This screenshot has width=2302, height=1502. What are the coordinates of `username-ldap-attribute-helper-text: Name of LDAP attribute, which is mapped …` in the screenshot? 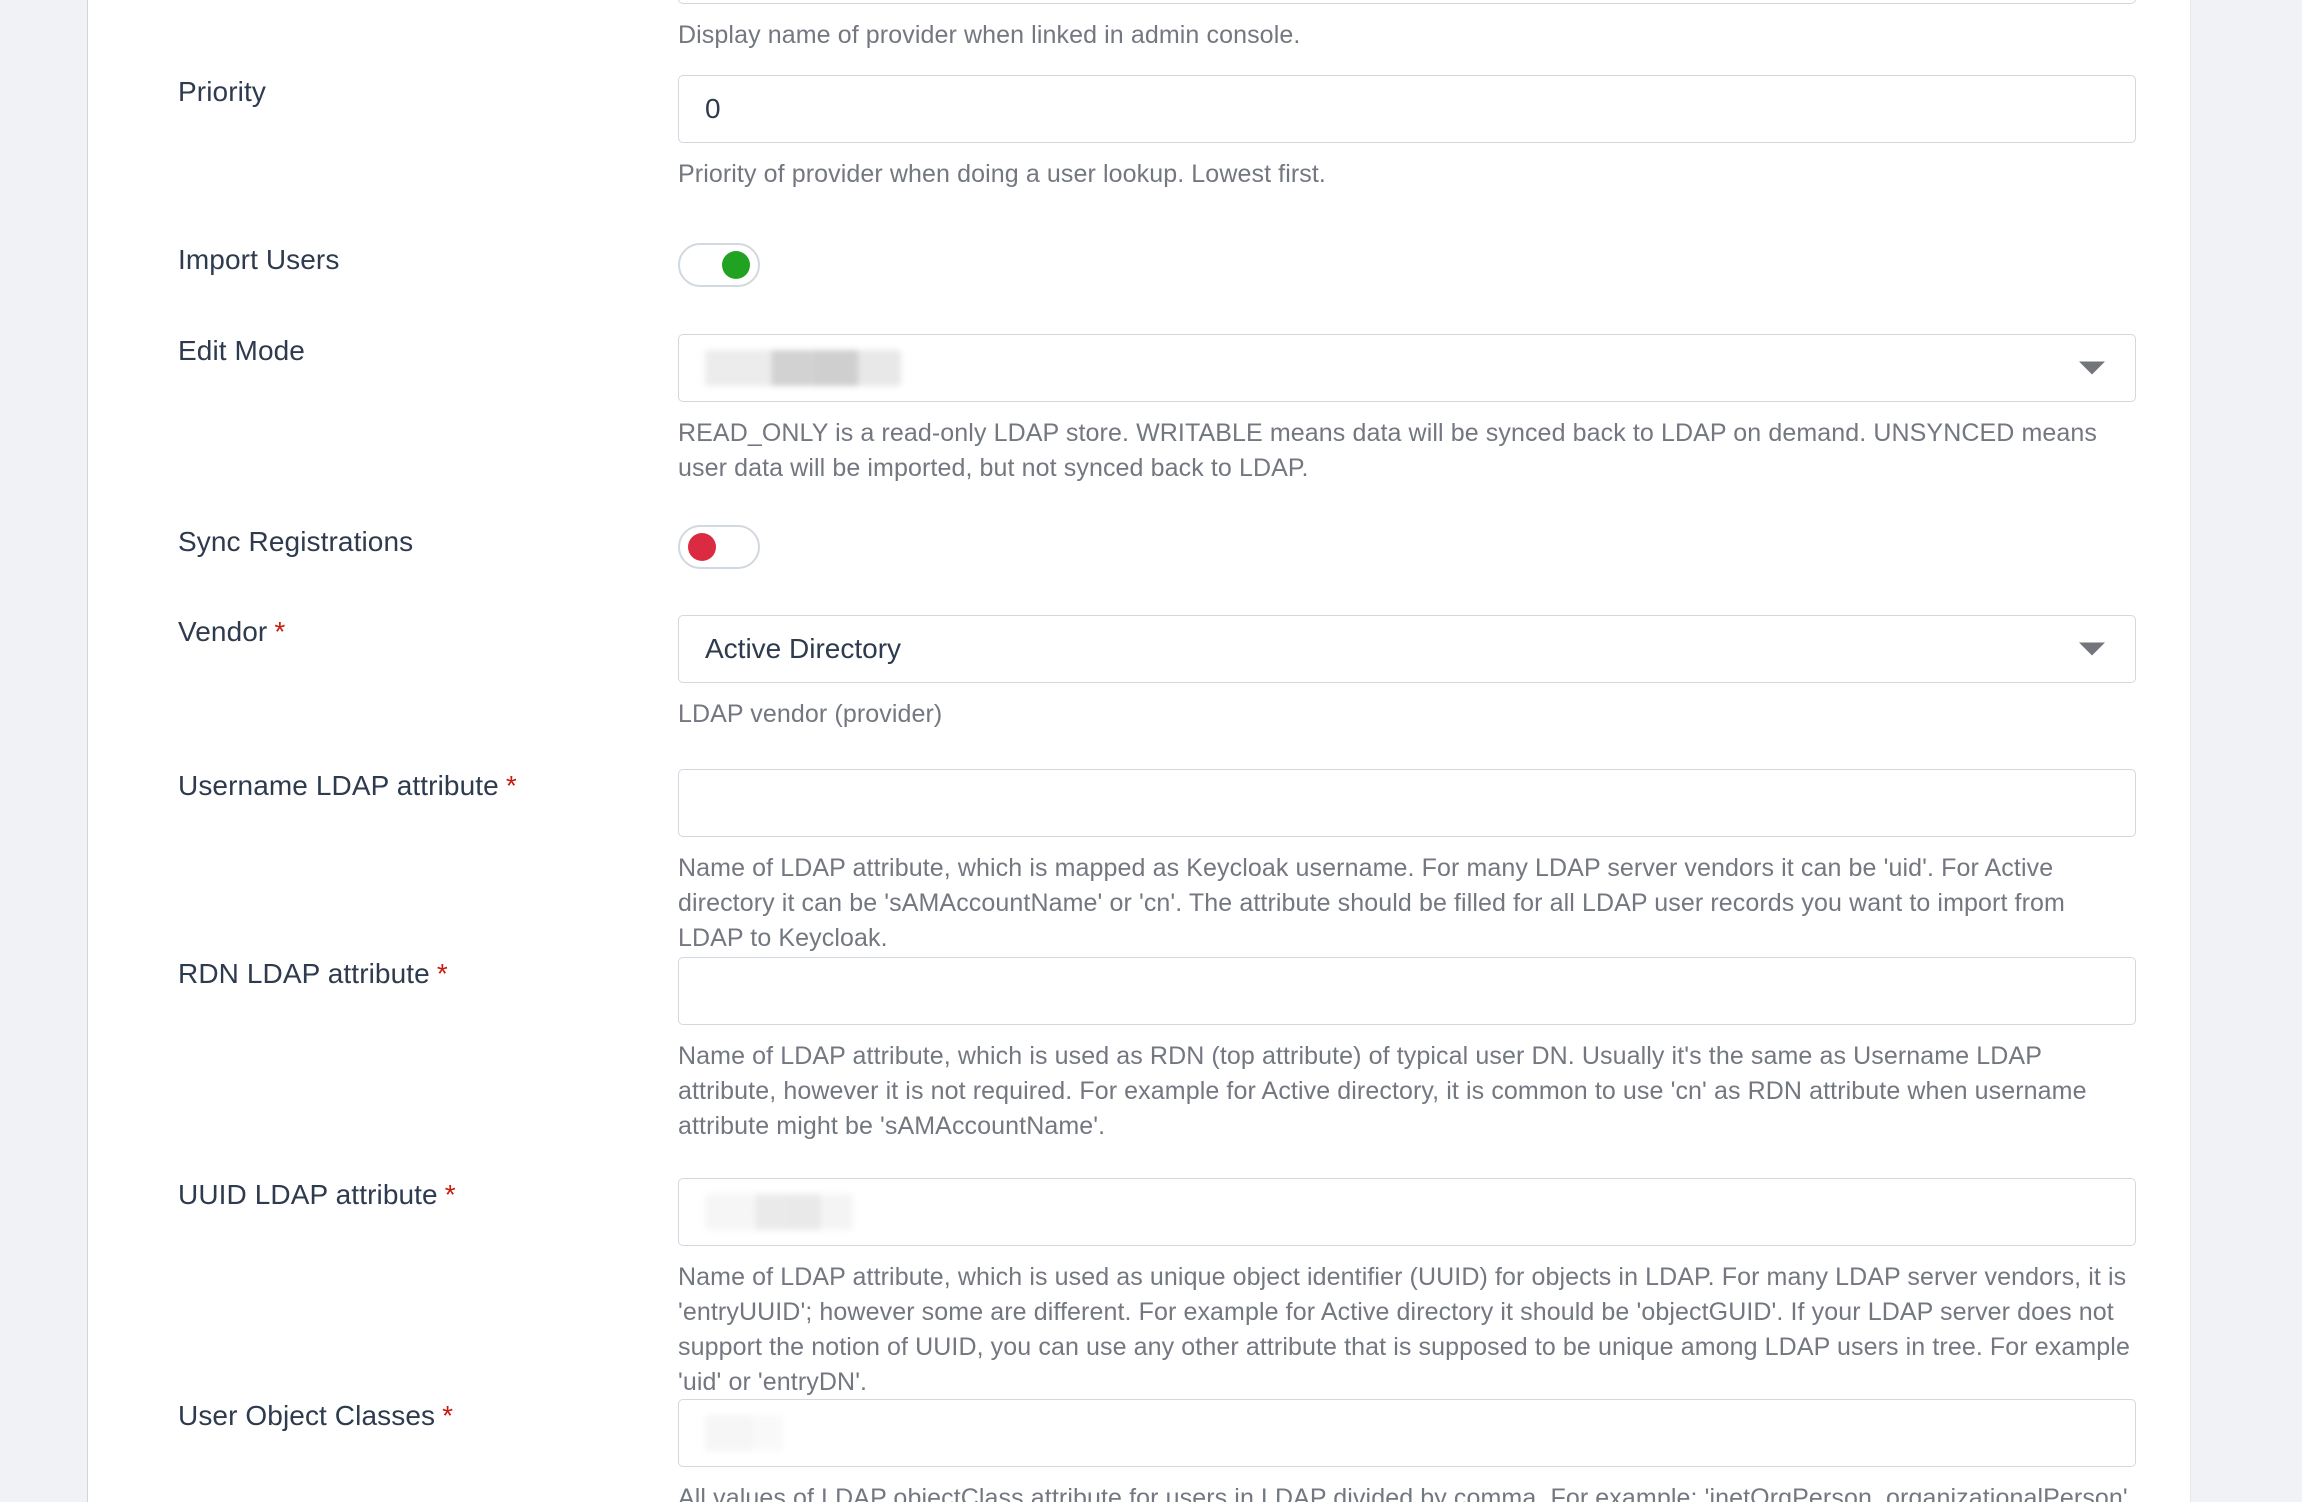 It's located at (1371, 903).